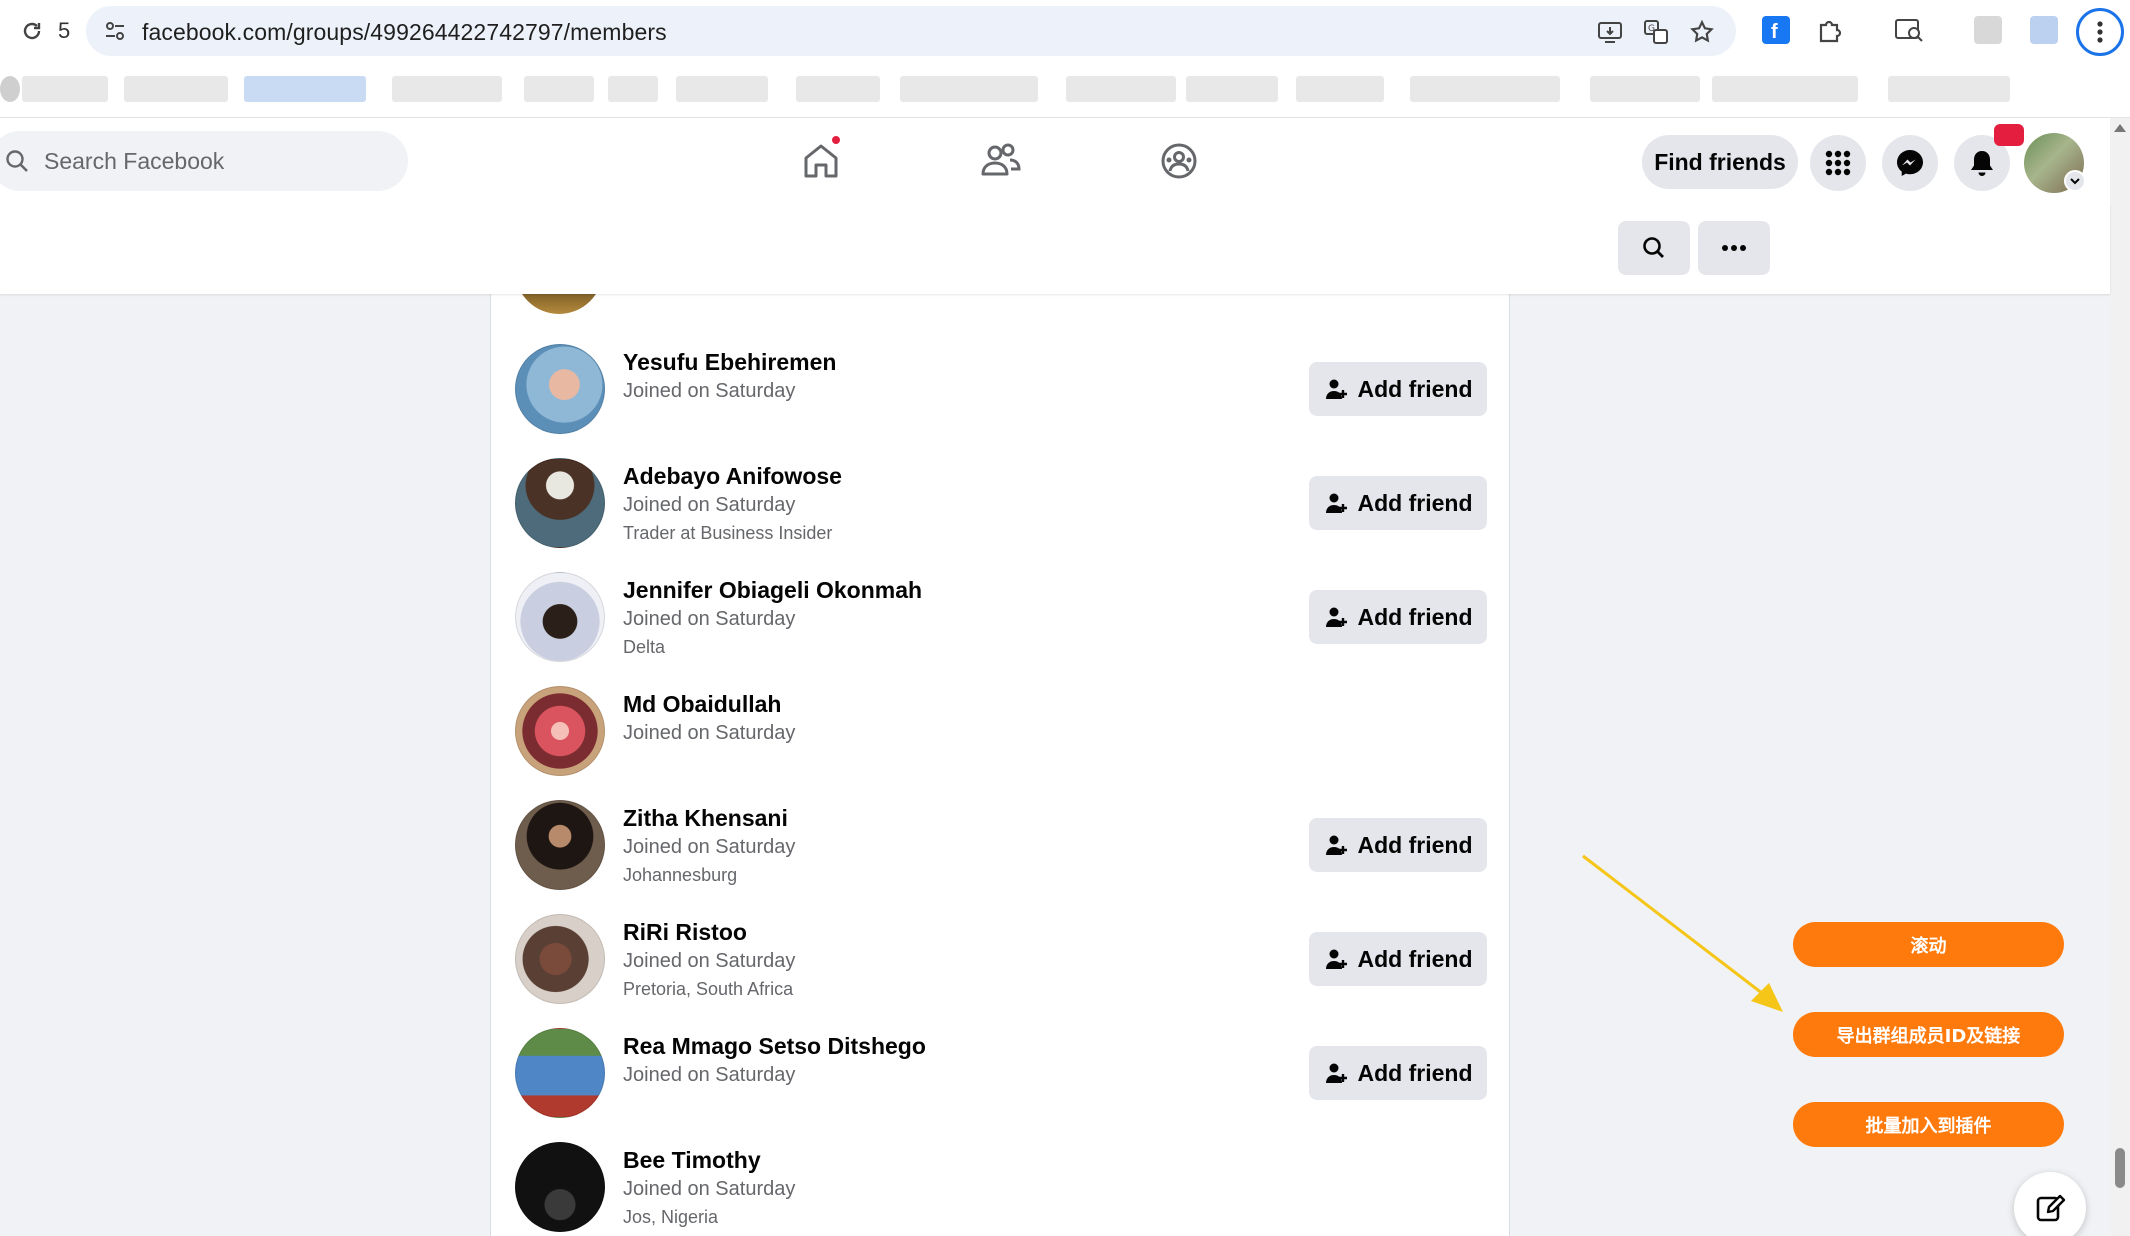 The width and height of the screenshot is (2130, 1236). Describe the element at coordinates (64, 30) in the screenshot. I see `tab-count: 5` at that location.